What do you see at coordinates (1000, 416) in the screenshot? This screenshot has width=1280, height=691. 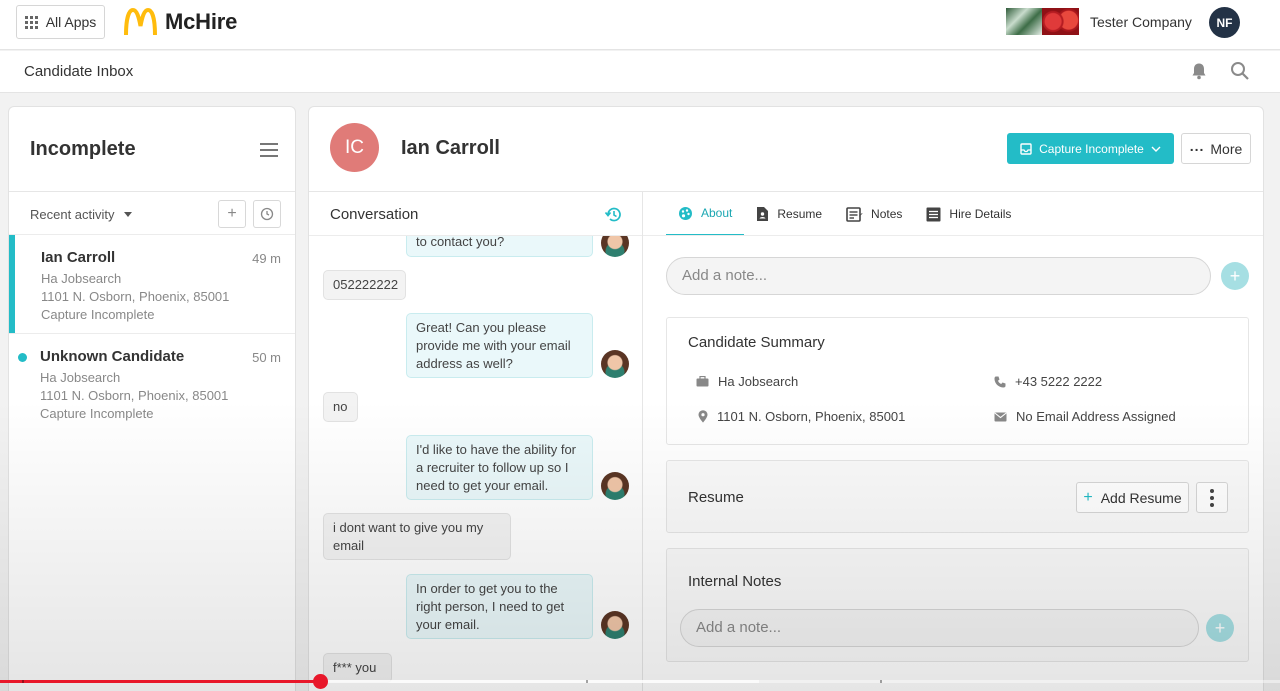 I see `mail-icon` at bounding box center [1000, 416].